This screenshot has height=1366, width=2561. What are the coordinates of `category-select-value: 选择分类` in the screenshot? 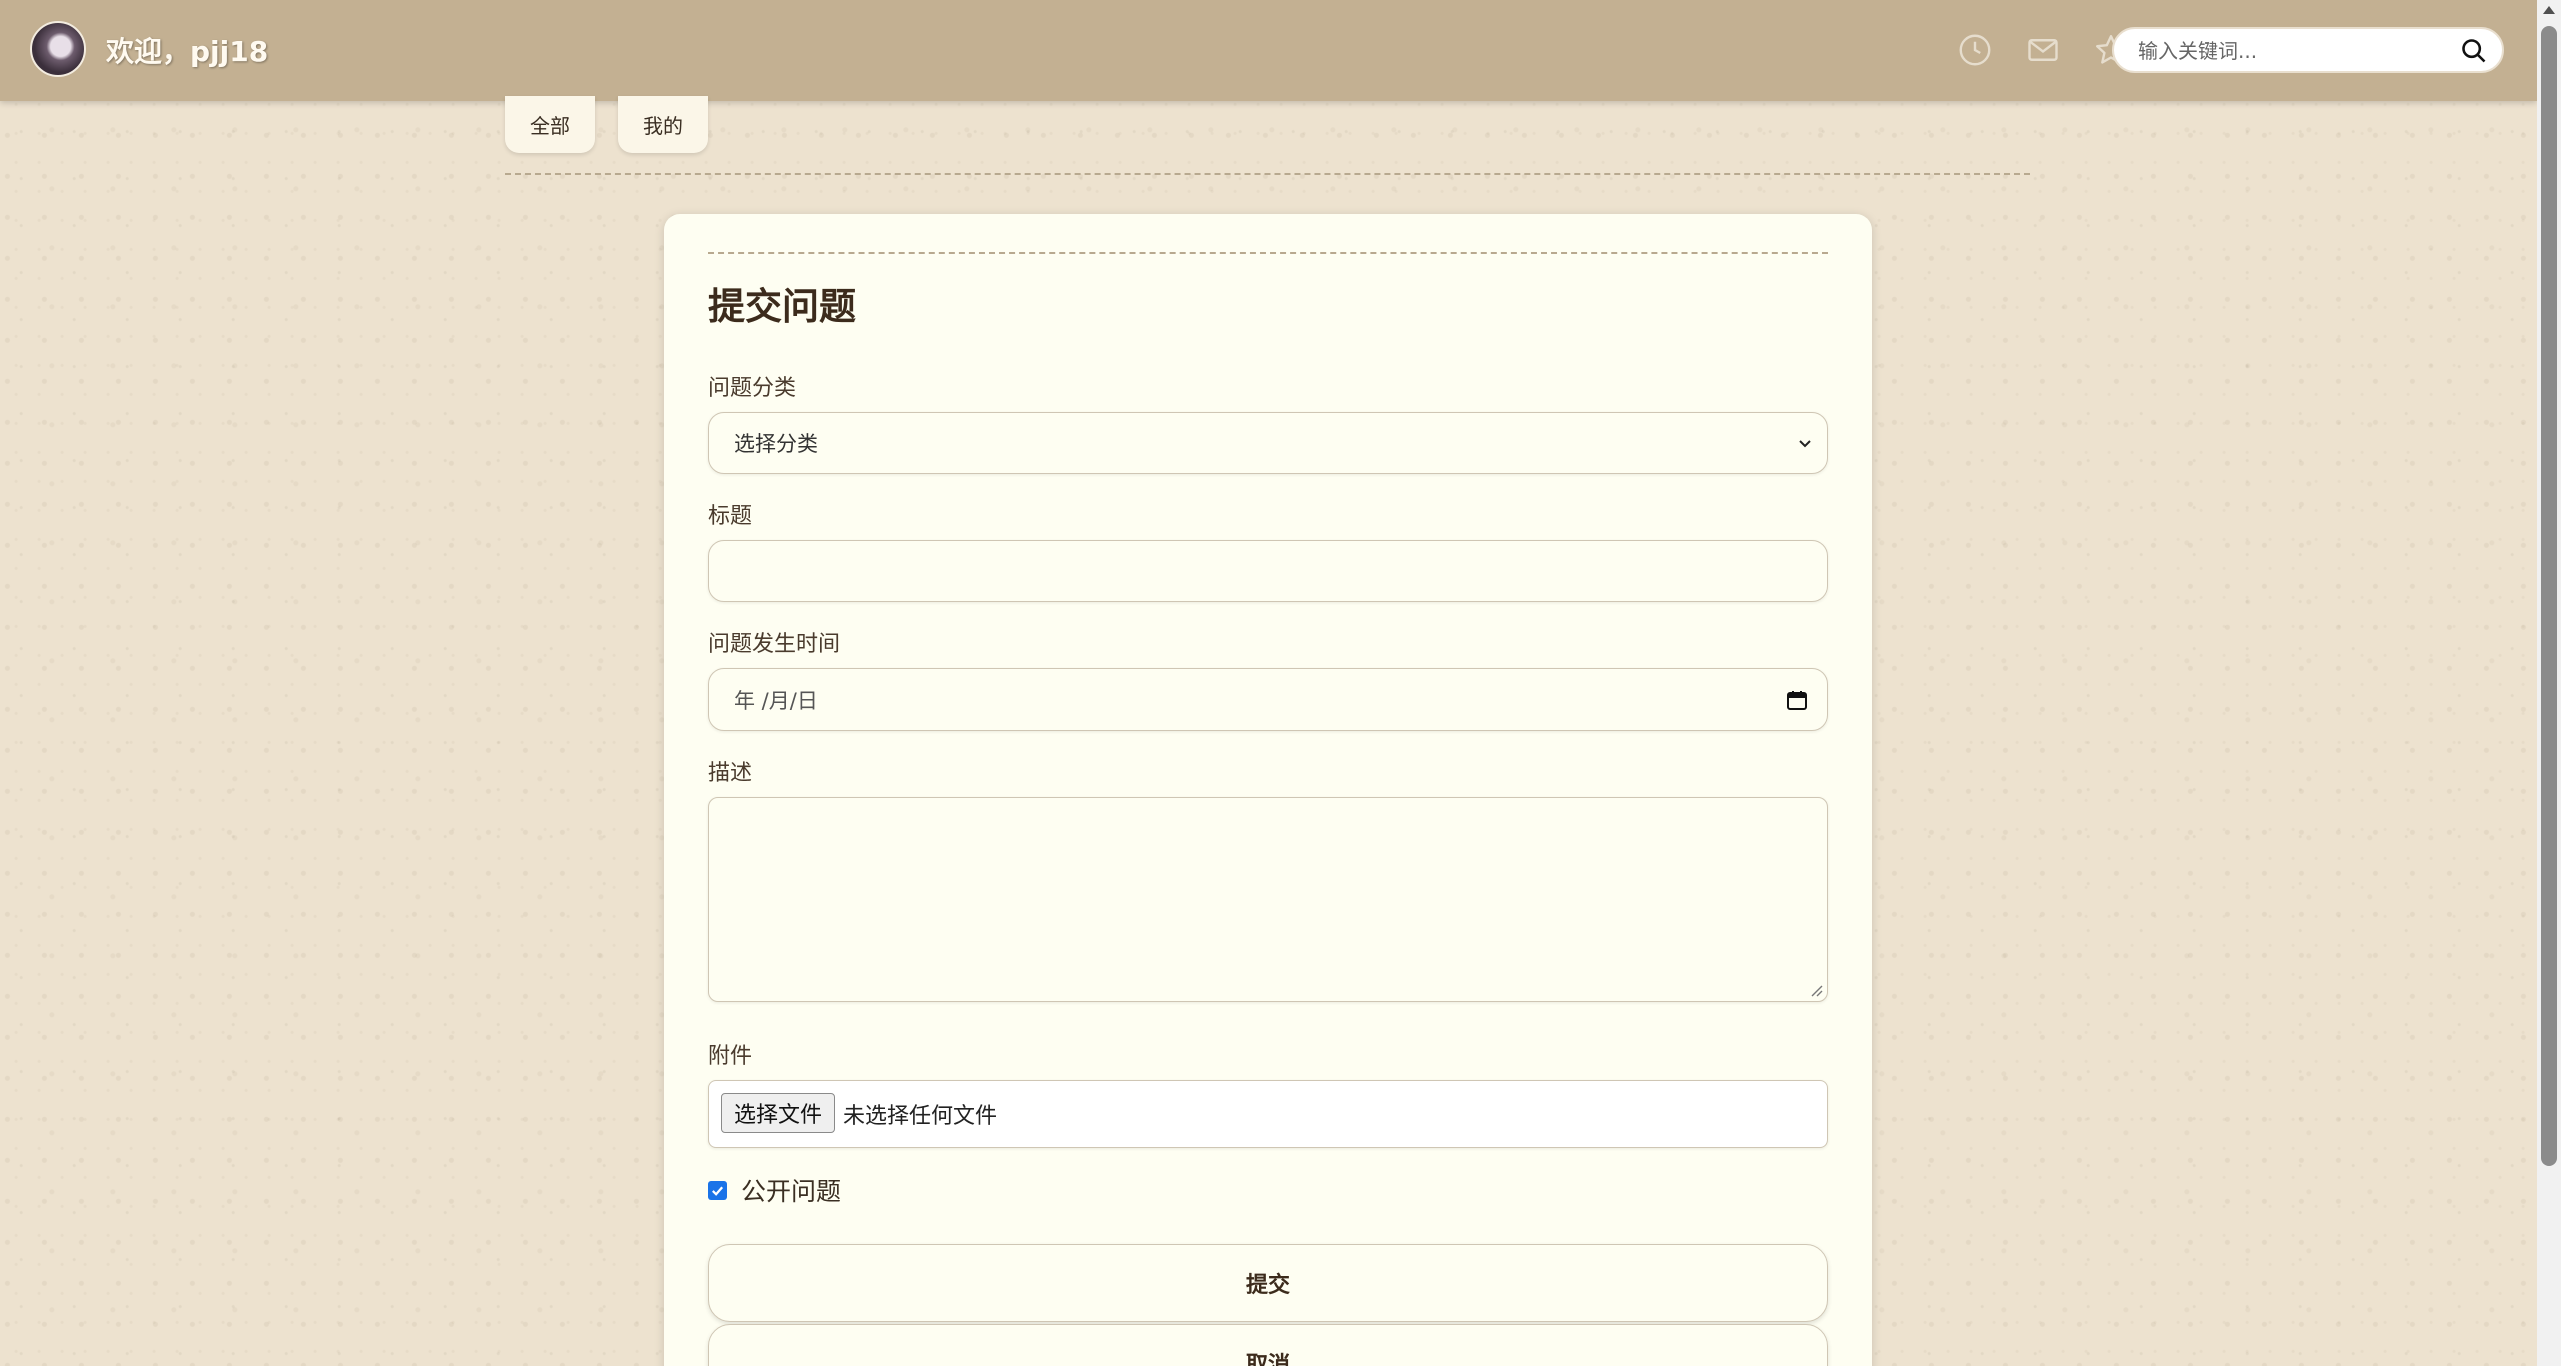 It's located at (776, 444).